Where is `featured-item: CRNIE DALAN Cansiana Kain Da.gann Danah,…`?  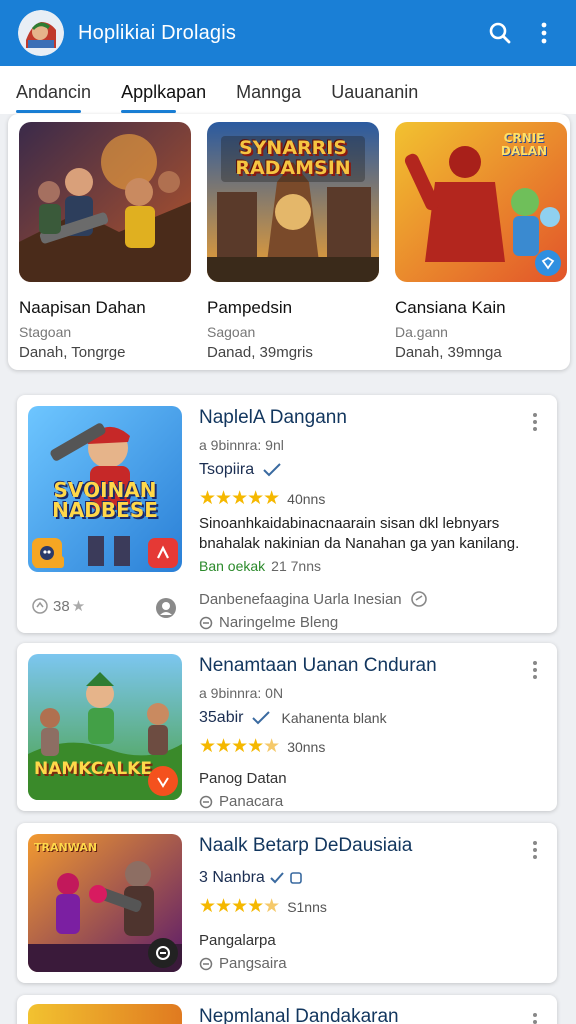
featured-item: CRNIE DALAN Cansiana Kain Da.gann Danah,… is located at coordinates (481, 241).